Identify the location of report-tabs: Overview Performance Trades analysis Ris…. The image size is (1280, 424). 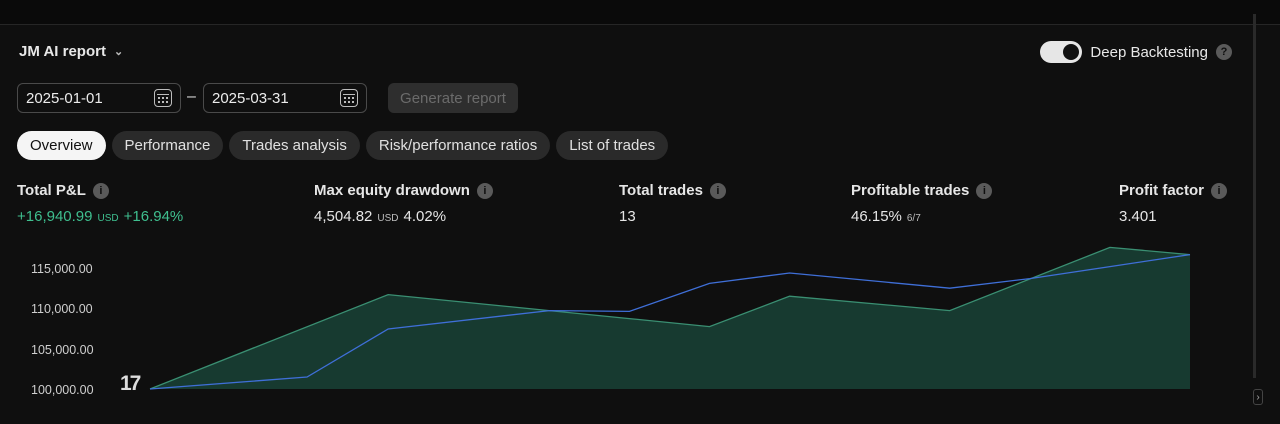
(343, 145).